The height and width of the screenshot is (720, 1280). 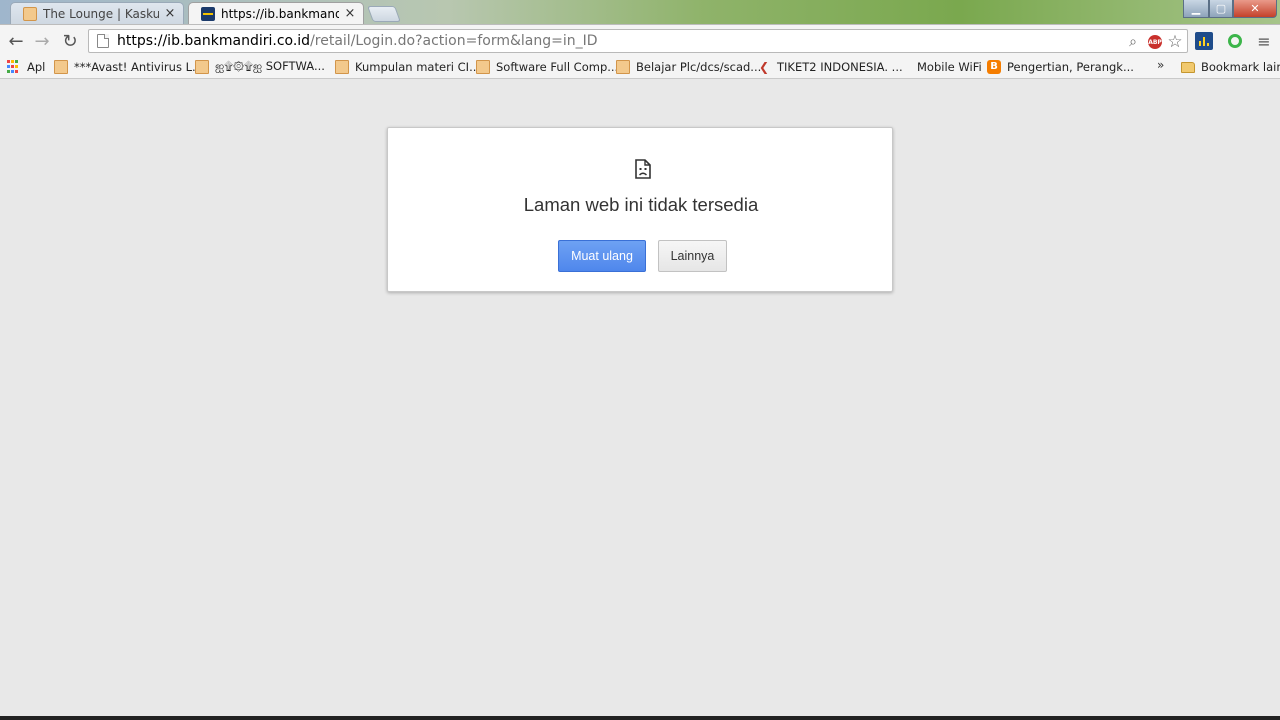 I want to click on error-title: Laman web ini tidak tersedia, so click(x=641, y=204).